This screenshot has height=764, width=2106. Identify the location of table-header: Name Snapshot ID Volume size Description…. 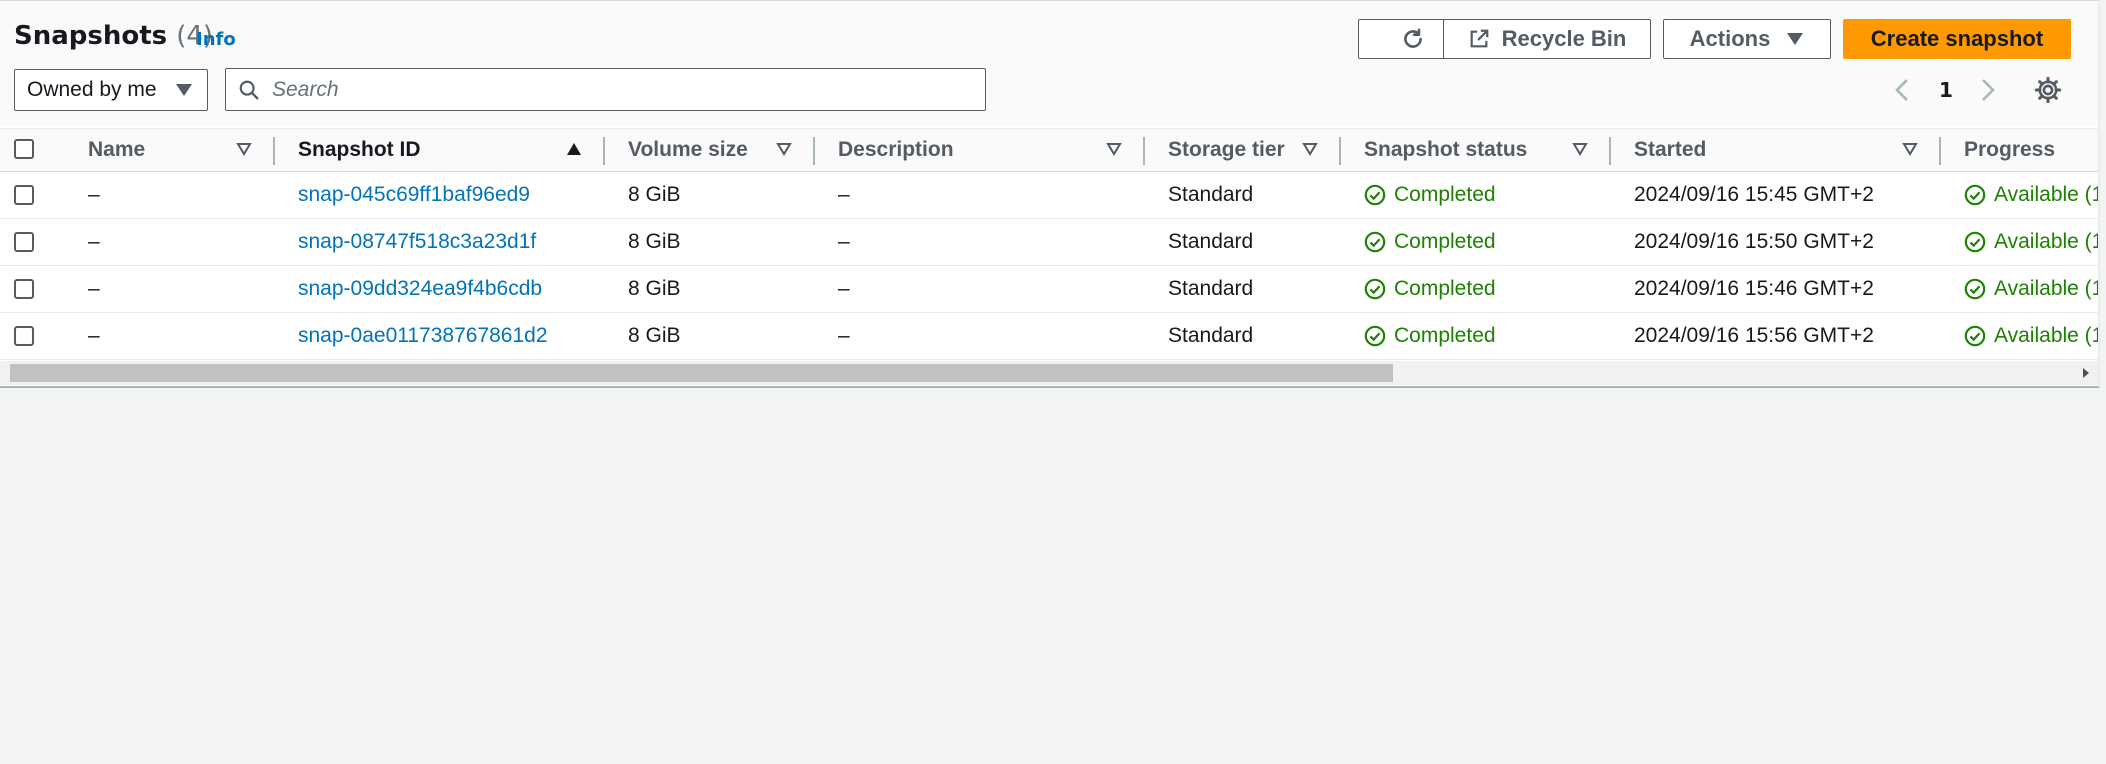
(1049, 150).